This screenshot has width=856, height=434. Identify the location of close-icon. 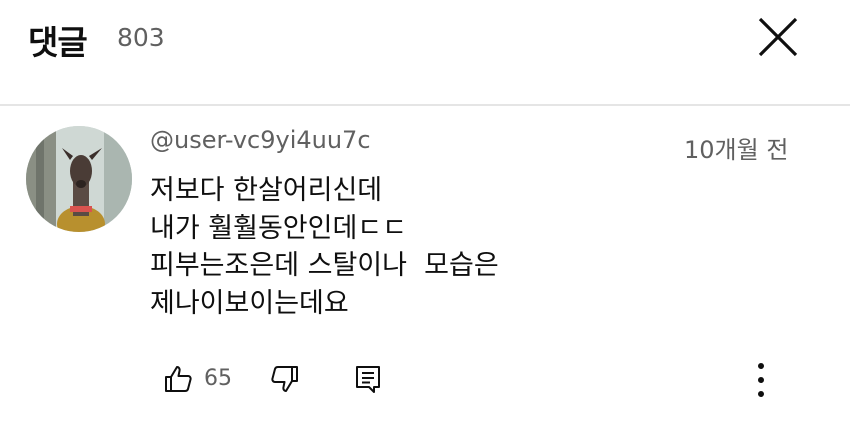
(778, 37).